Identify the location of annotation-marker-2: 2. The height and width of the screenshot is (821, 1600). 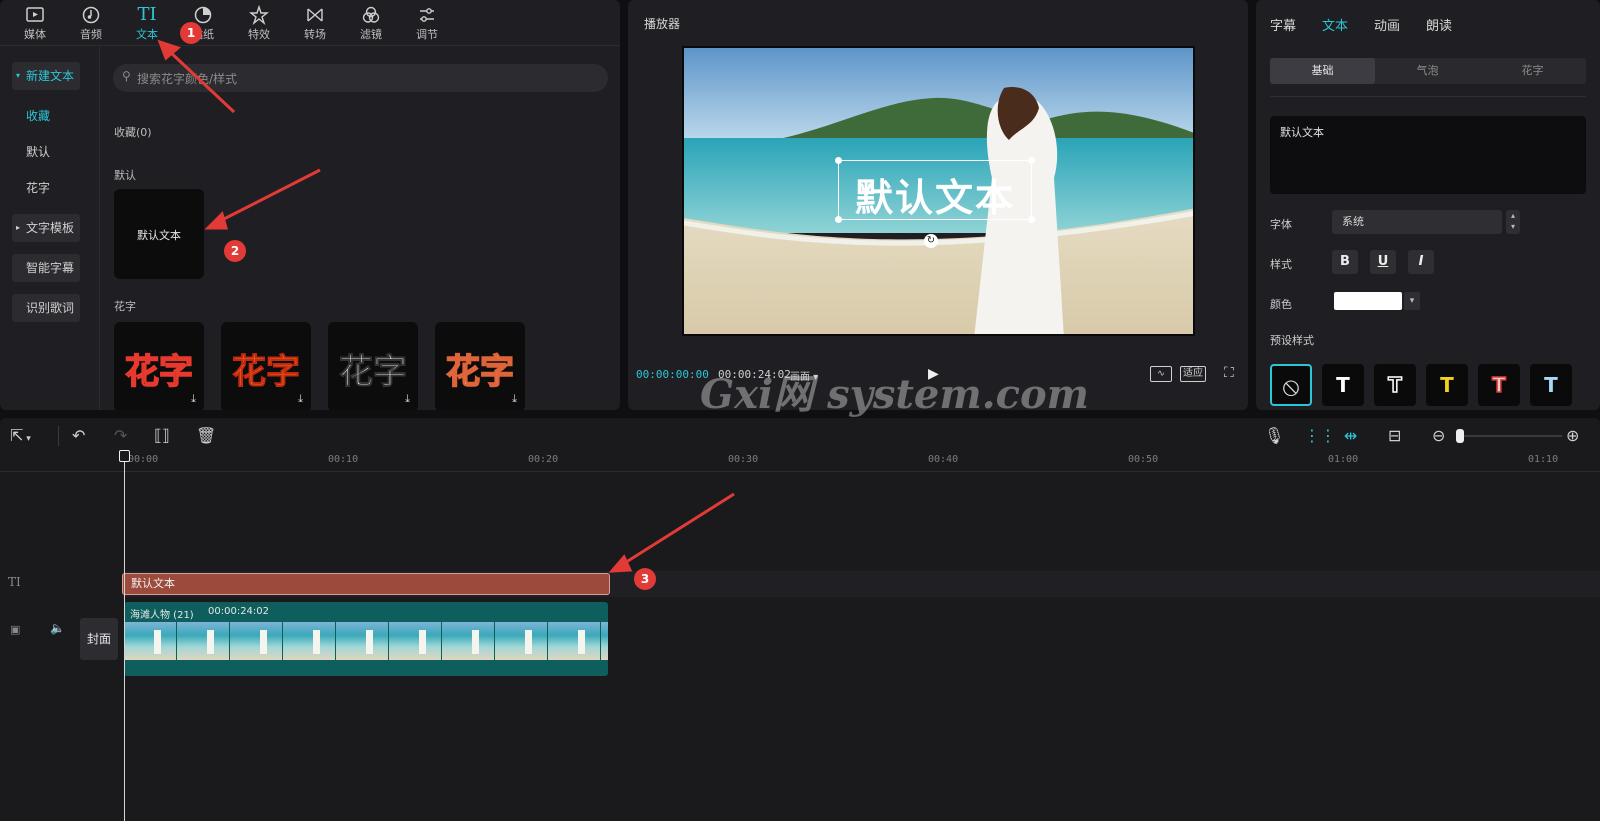
(235, 251).